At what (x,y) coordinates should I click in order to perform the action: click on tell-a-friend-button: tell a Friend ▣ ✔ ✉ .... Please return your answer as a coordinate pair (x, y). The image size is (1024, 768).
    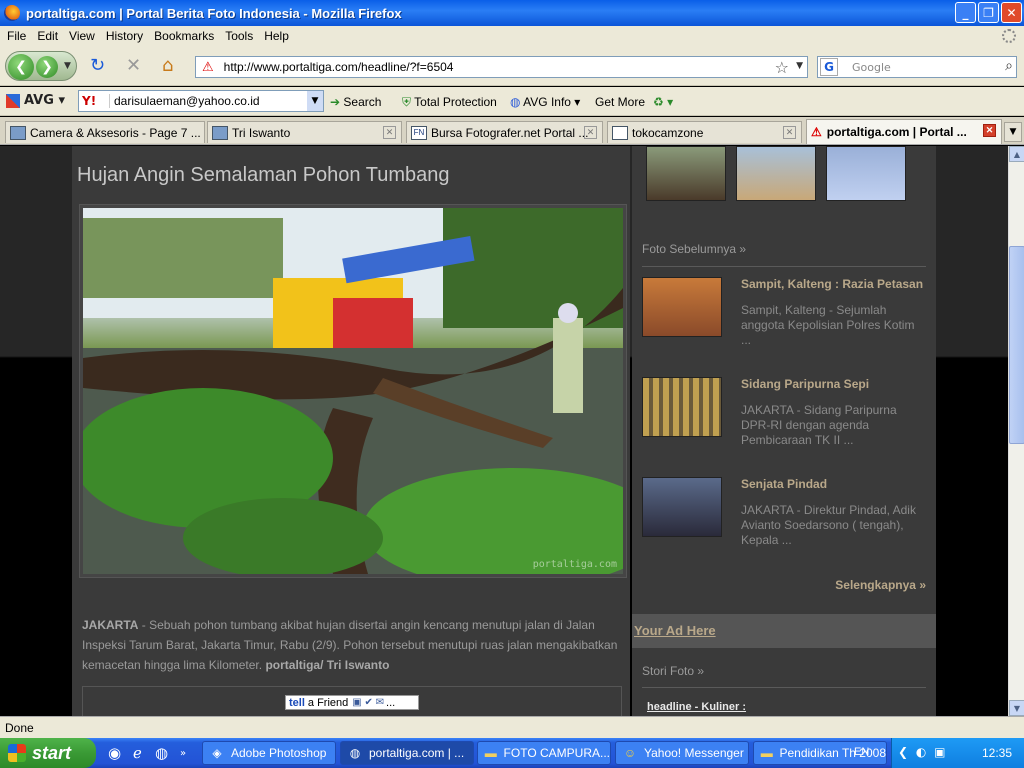
    Looking at the image, I should click on (352, 702).